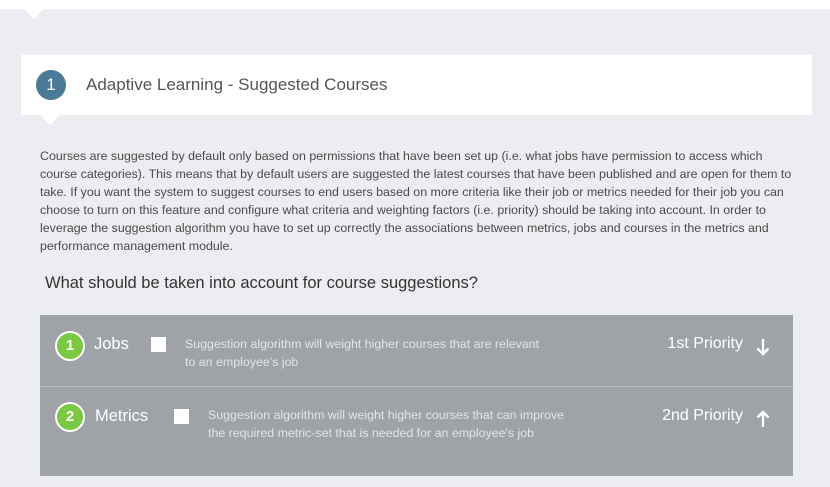 The image size is (830, 487). I want to click on criteria-name: Jobs, so click(111, 344).